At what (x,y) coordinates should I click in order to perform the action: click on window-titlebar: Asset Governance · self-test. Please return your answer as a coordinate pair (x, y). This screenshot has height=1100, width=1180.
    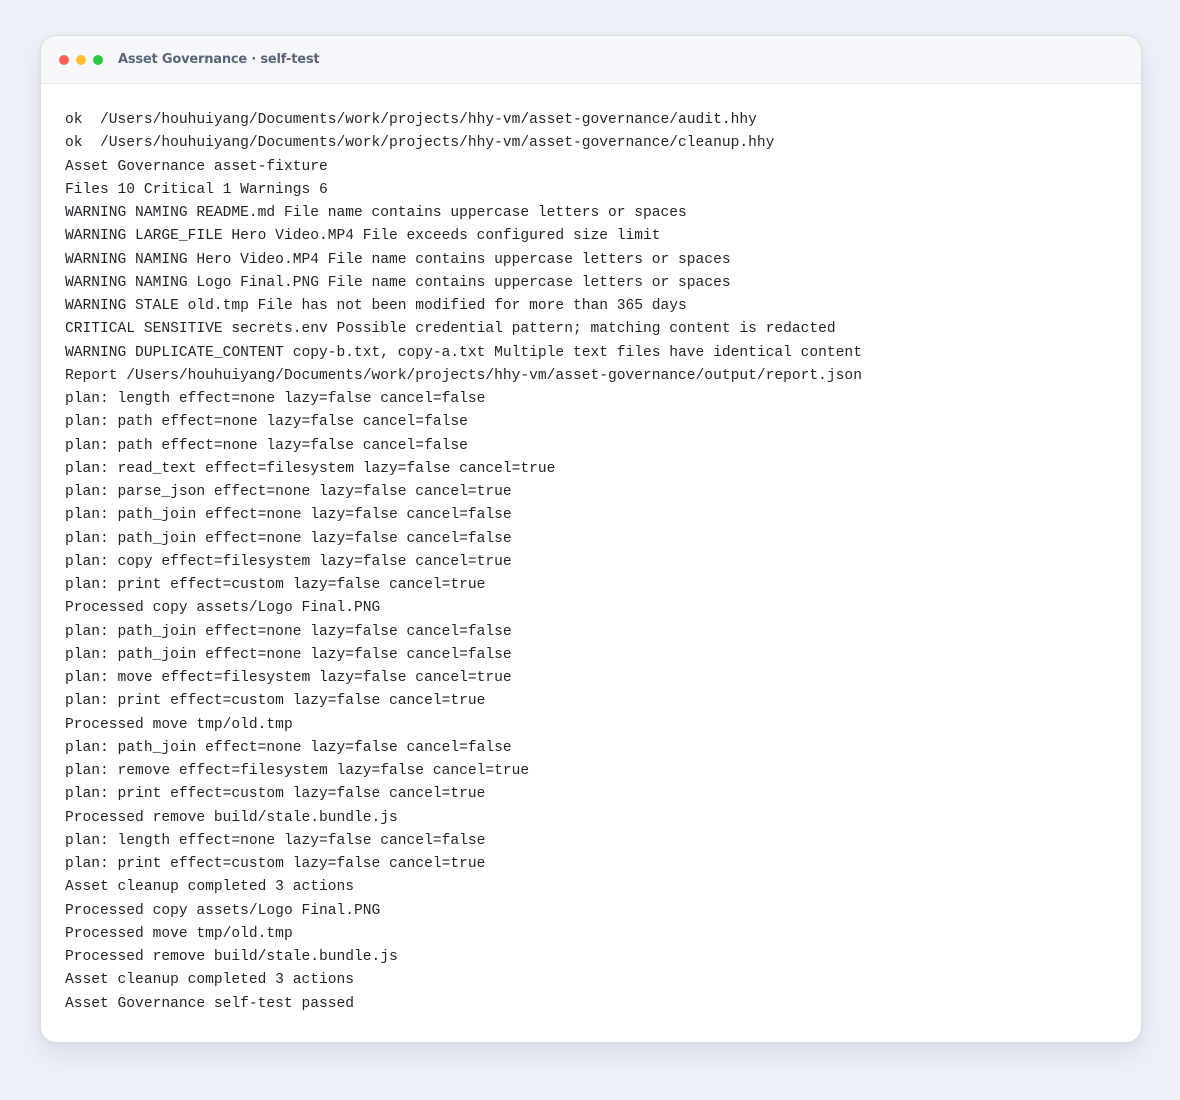
    Looking at the image, I should click on (591, 60).